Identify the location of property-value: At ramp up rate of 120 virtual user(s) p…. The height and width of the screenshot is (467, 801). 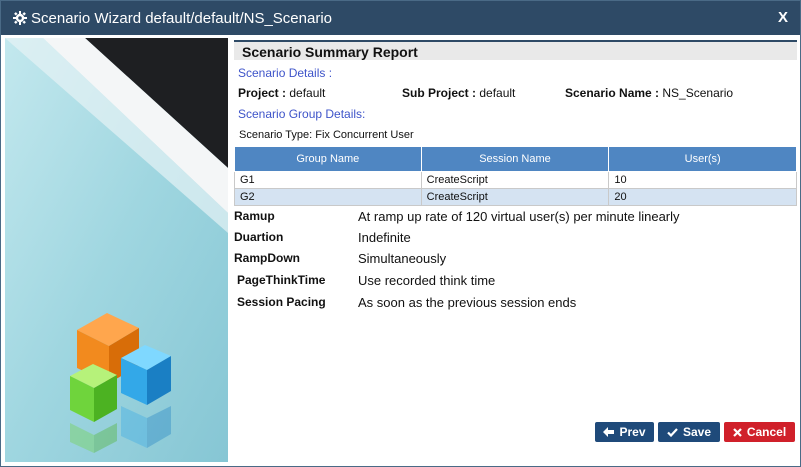
(519, 216).